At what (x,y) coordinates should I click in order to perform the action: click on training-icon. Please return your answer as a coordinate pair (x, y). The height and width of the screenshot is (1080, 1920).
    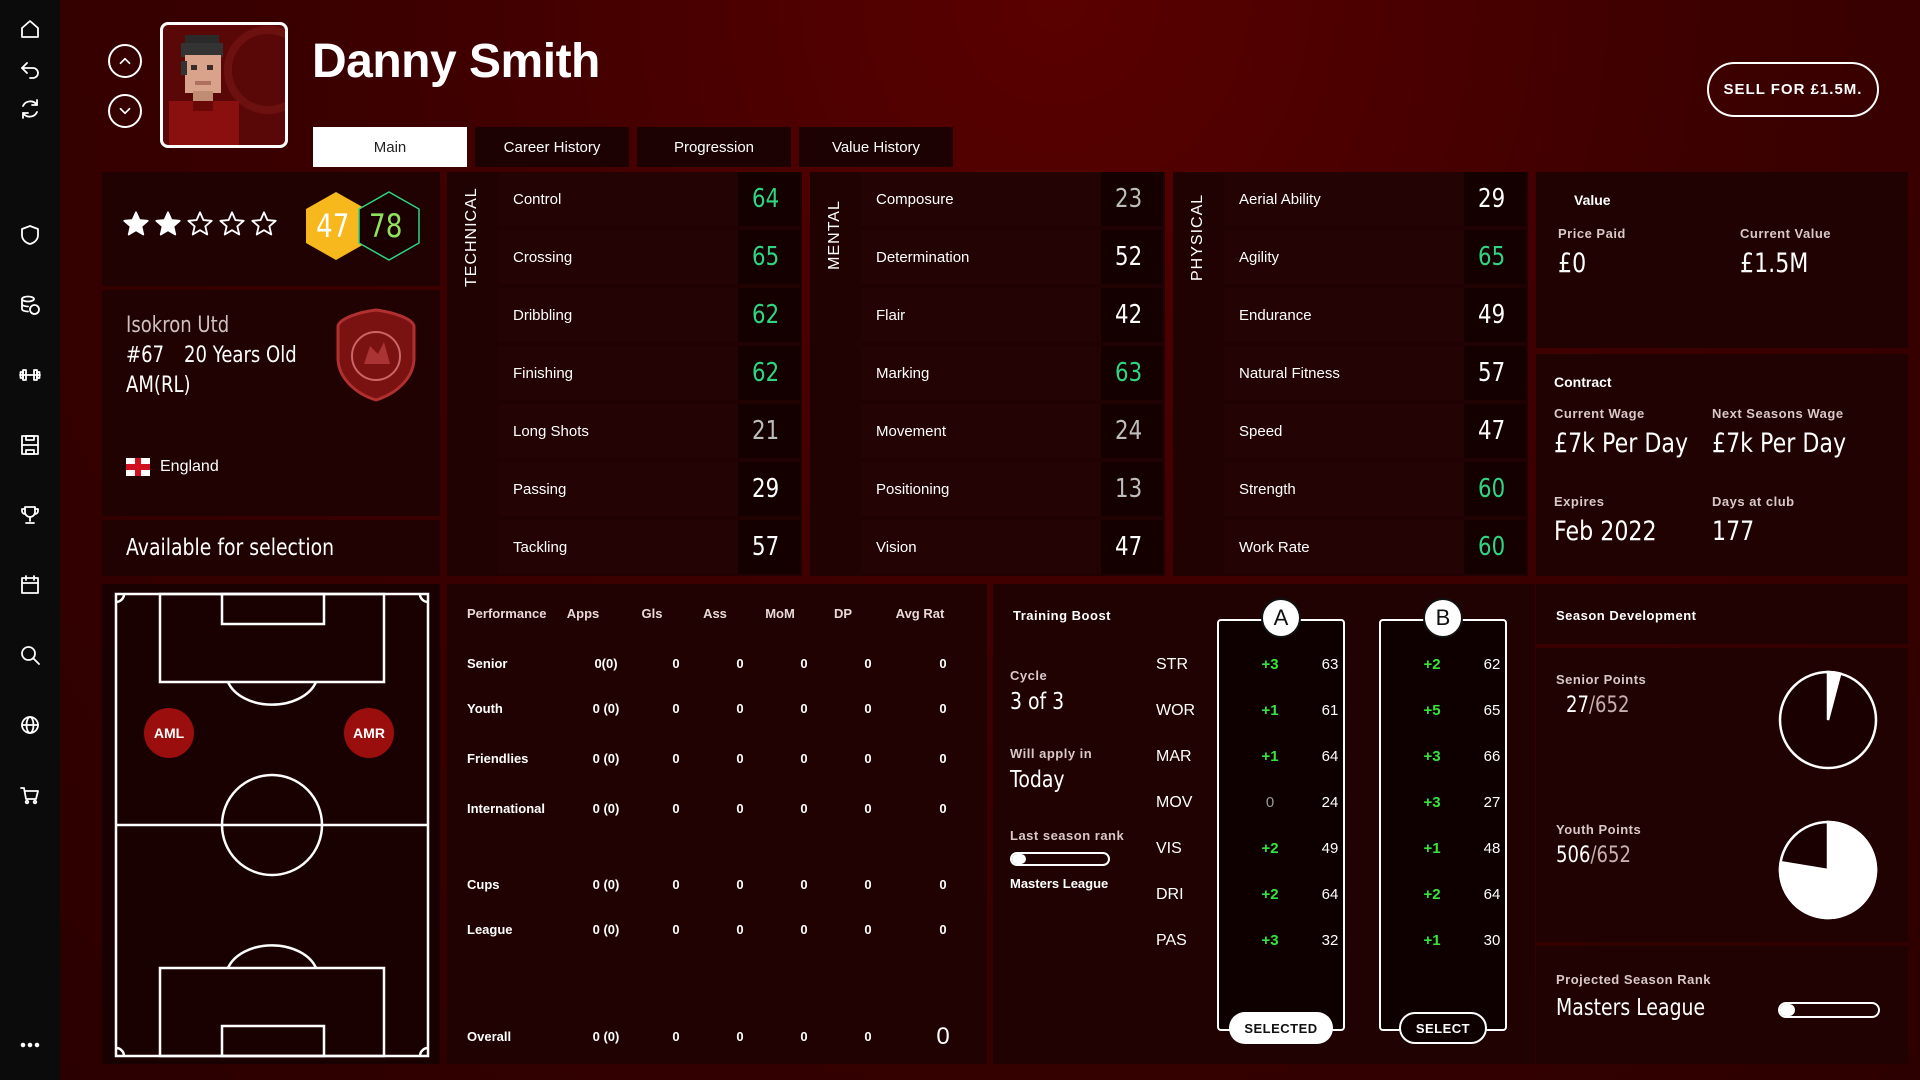
    Looking at the image, I should click on (30, 375).